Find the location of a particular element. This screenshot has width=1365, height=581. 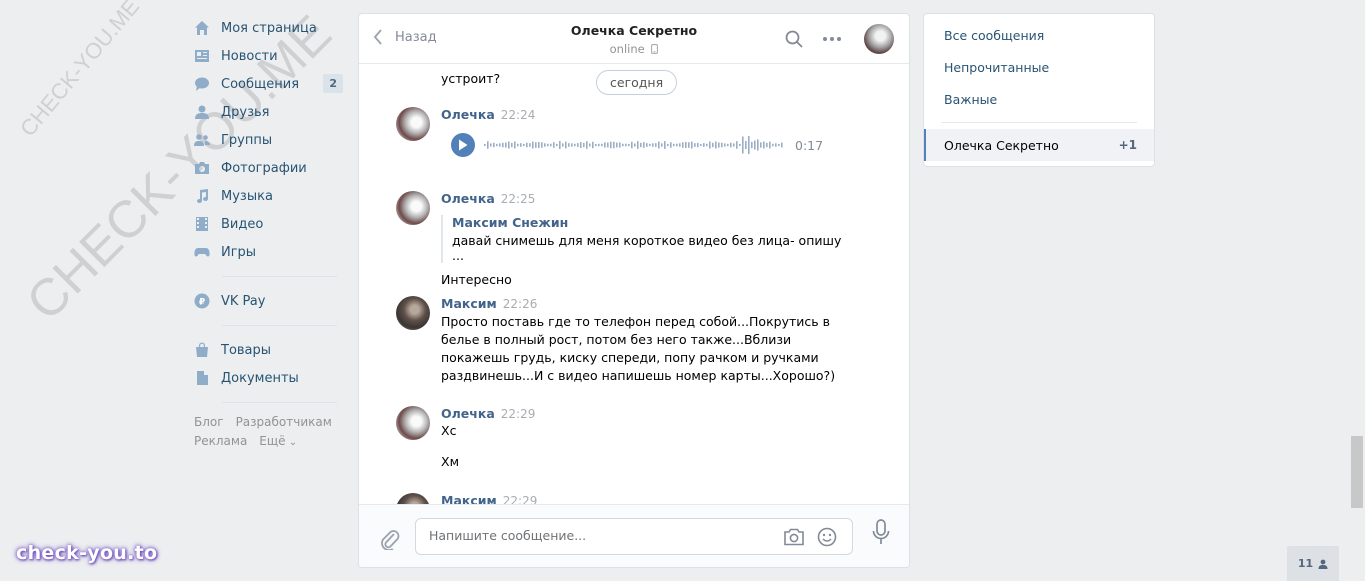

search-icon is located at coordinates (794, 39).